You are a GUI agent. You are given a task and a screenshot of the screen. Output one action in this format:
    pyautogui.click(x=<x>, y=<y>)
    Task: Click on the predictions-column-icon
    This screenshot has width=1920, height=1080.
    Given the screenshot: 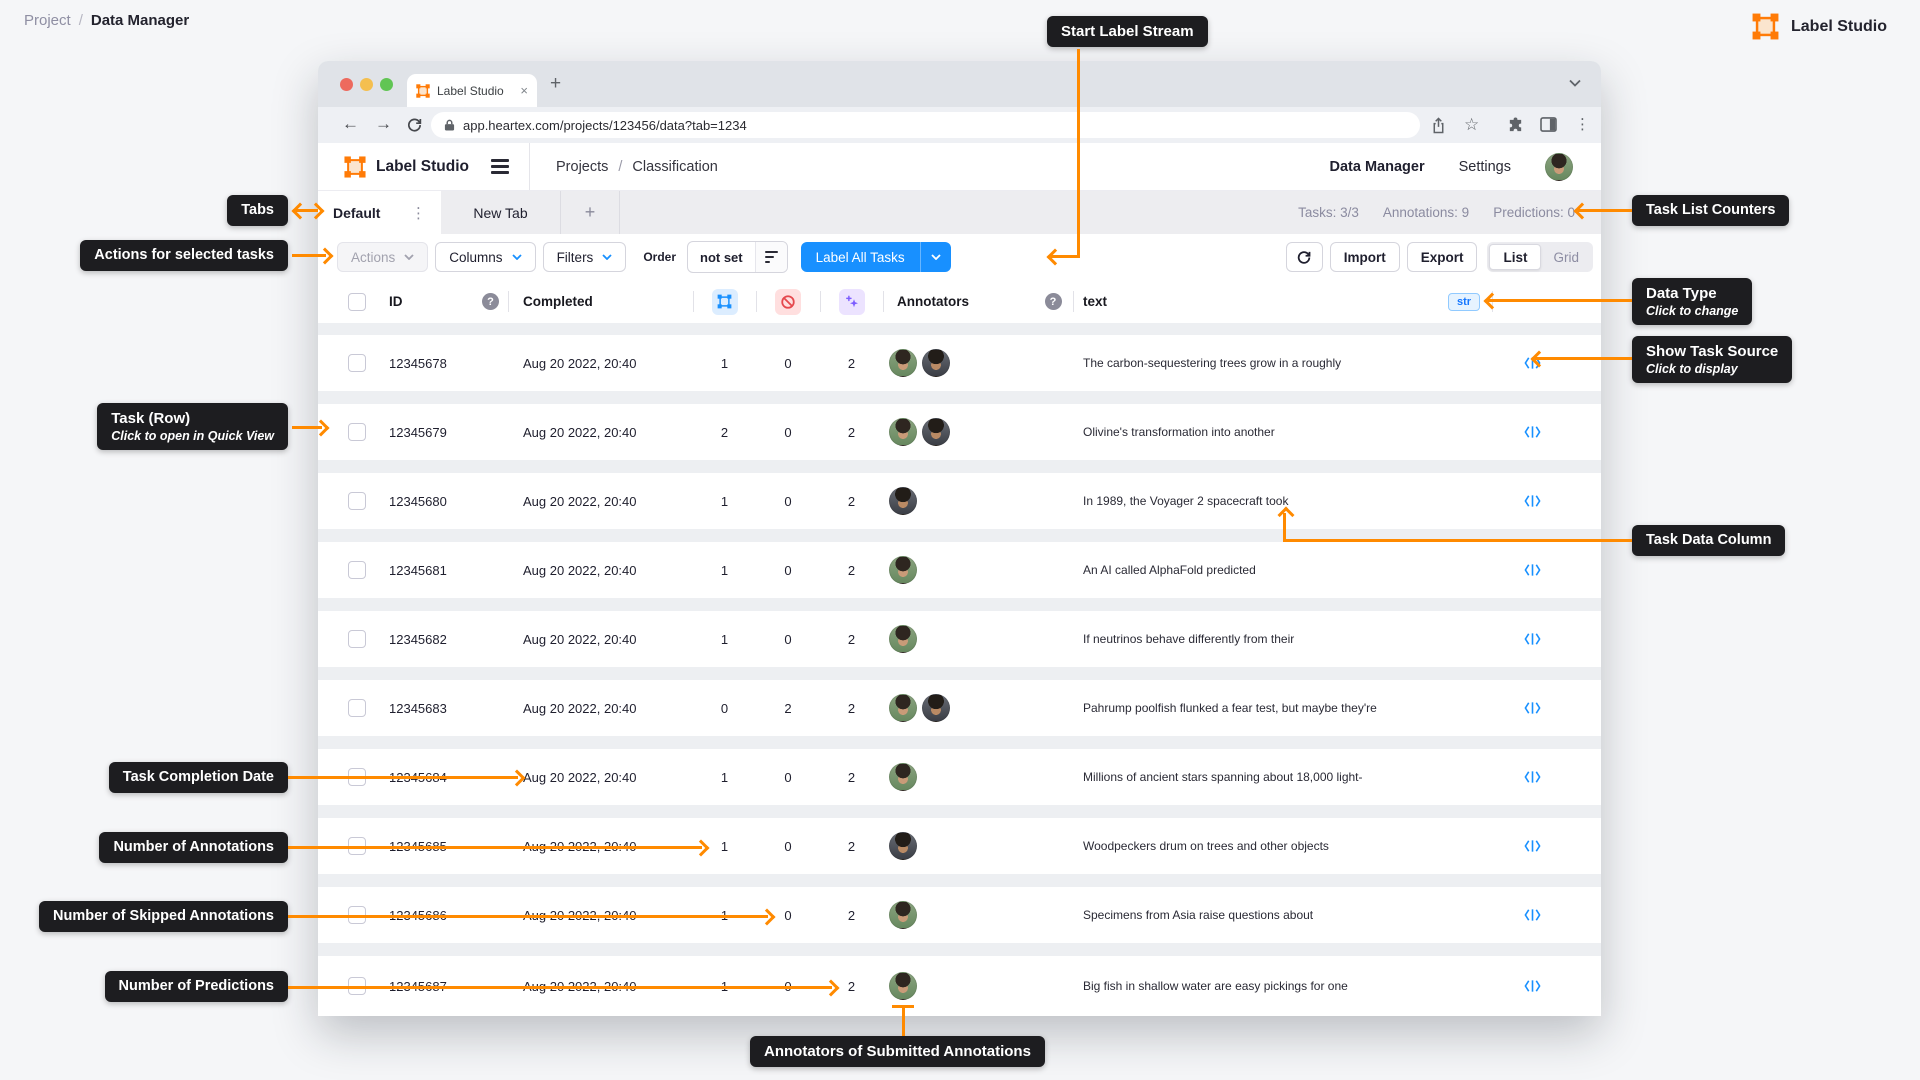 What is the action you would take?
    pyautogui.click(x=851, y=301)
    